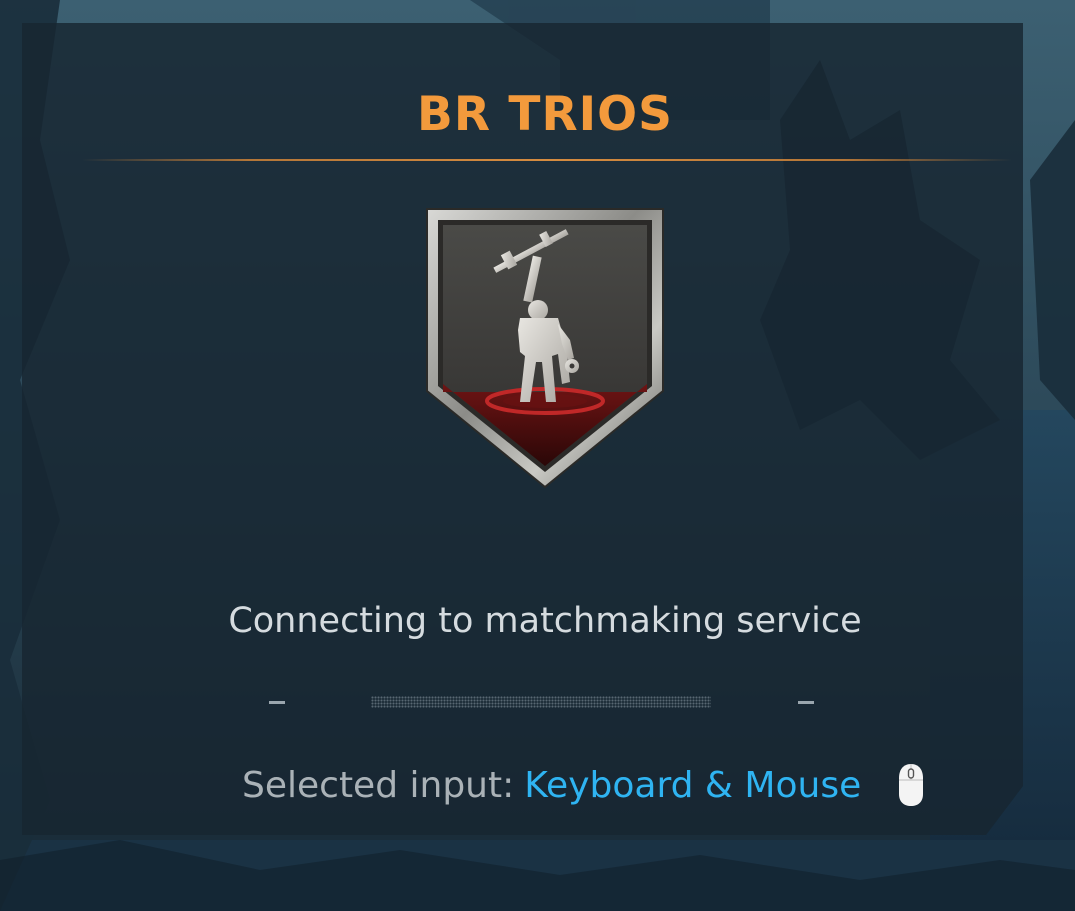 The width and height of the screenshot is (1075, 911). What do you see at coordinates (547, 160) in the screenshot?
I see `title-divider` at bounding box center [547, 160].